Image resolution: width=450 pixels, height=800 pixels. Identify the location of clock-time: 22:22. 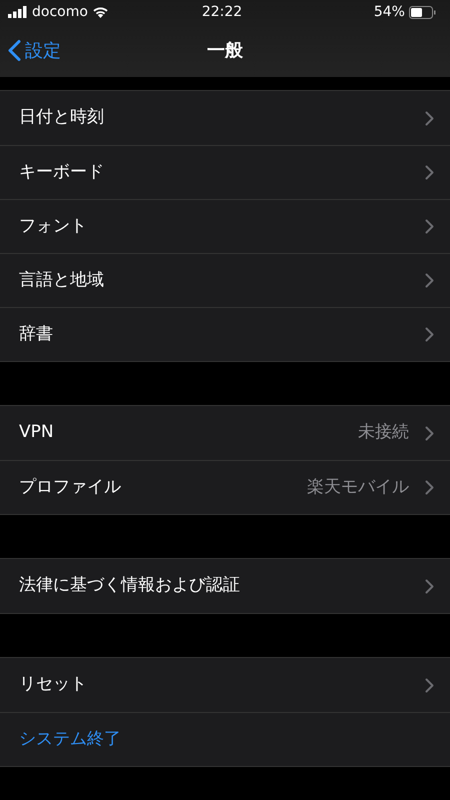
(222, 12).